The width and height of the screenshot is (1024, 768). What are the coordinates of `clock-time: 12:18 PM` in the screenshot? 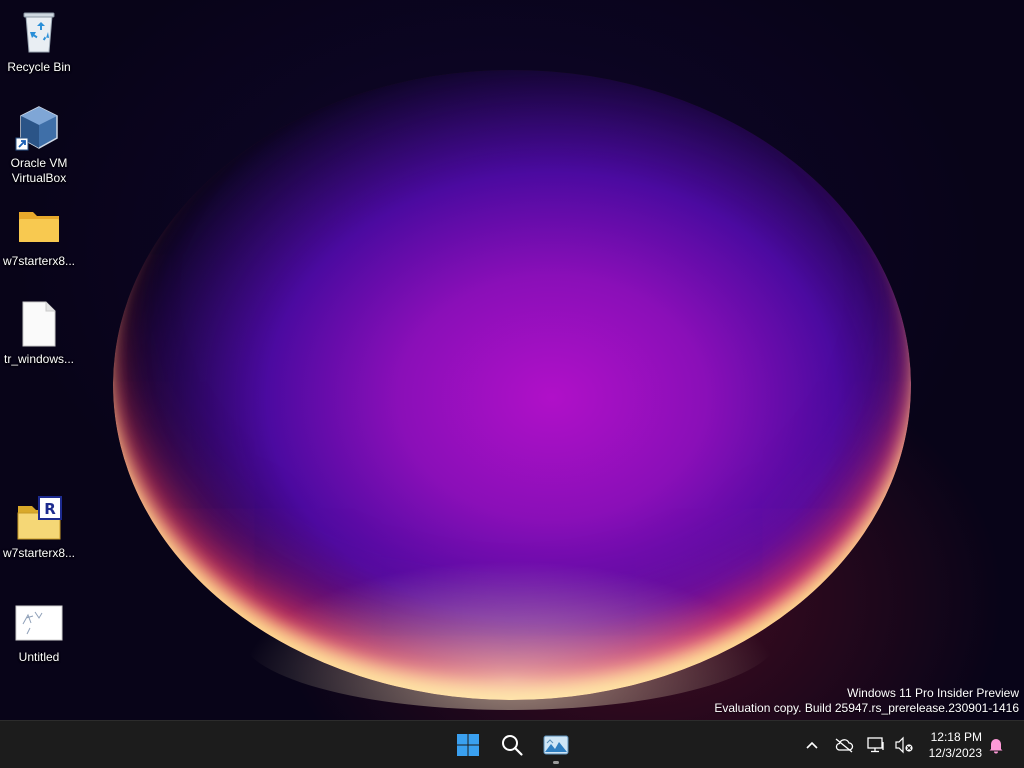 It's located at (956, 737).